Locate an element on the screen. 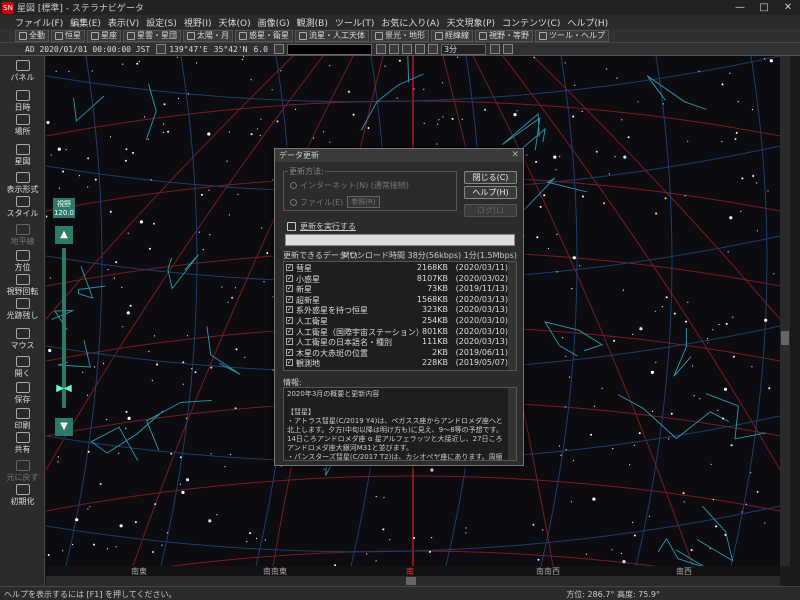 The image size is (800, 600). toolbar-all-button: 全動 is located at coordinates (32, 35).